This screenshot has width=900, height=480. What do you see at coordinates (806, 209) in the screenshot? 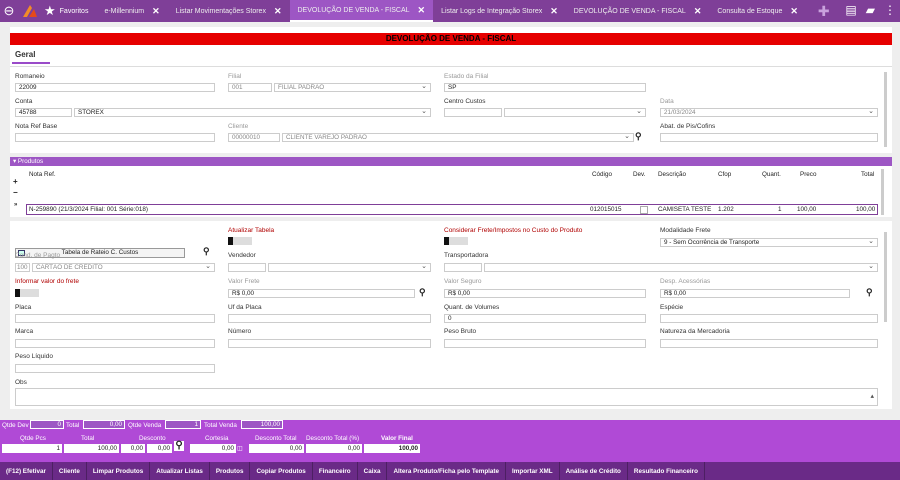
I see `cell-preco: 100,00` at bounding box center [806, 209].